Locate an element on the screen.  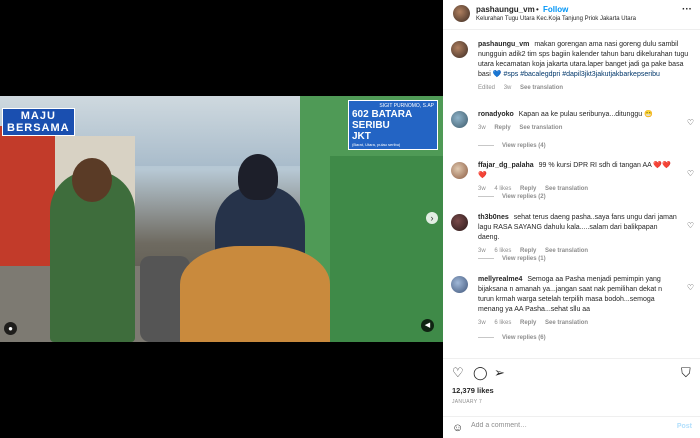
mute-icon: ◀ is located at coordinates (427, 325).